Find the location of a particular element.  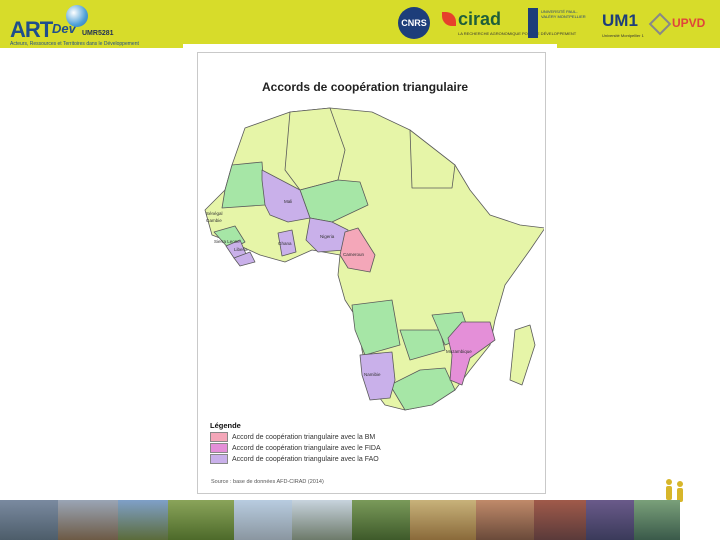

diamond-icon is located at coordinates (660, 24).